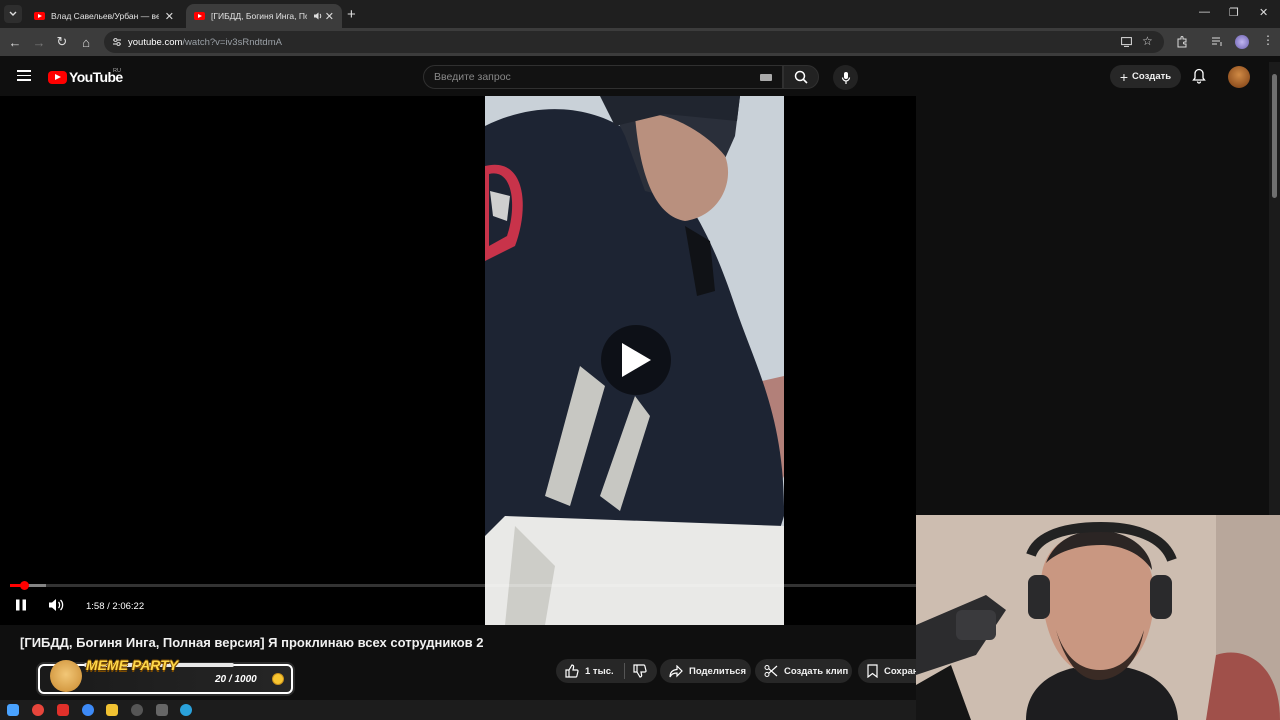  I want to click on keyboard-icon, so click(766, 77).